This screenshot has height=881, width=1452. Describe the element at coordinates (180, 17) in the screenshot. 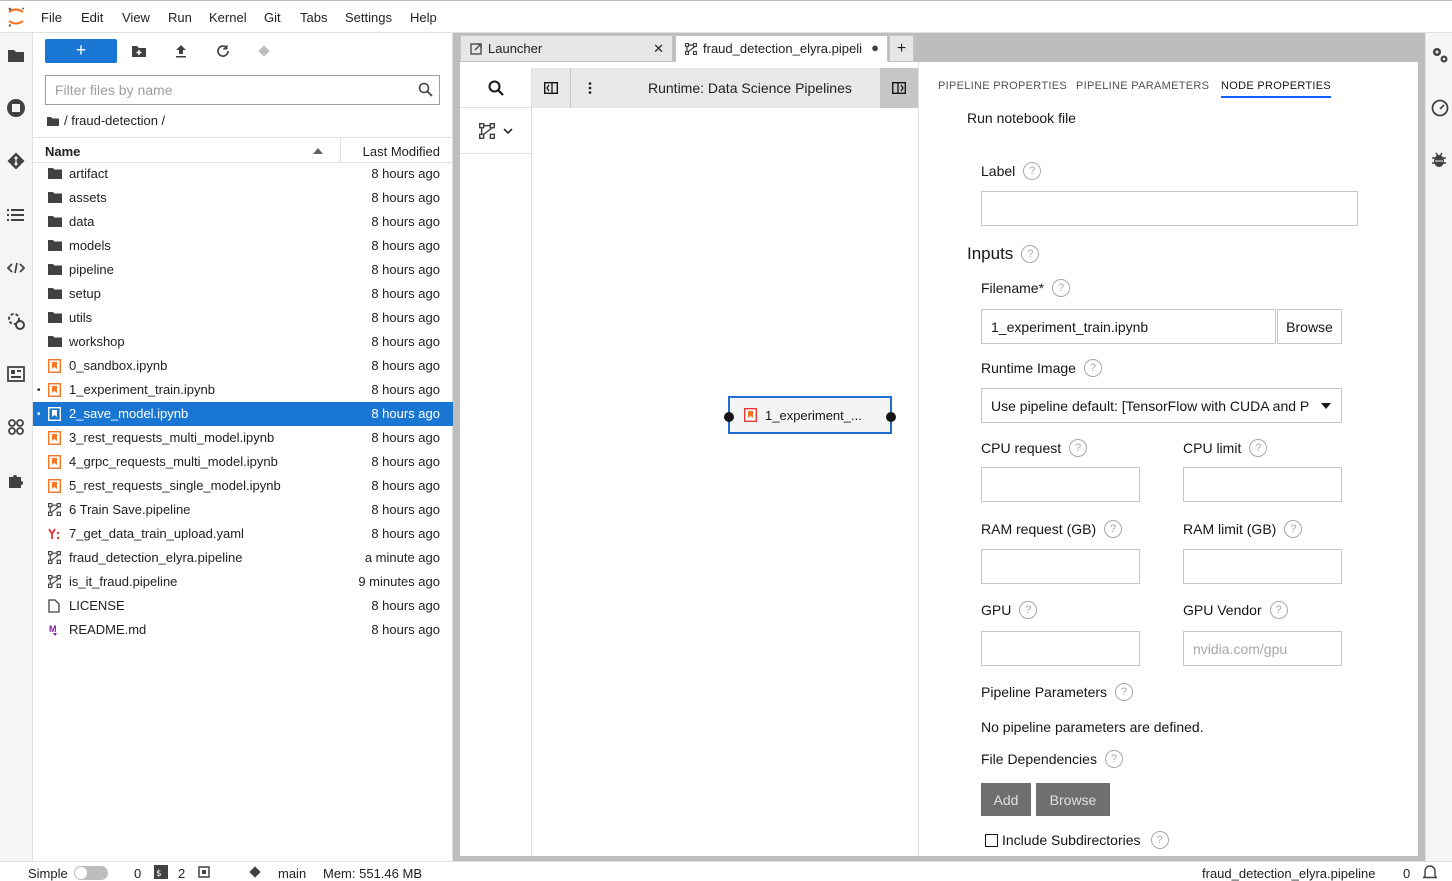

I see `menu-run: Run` at that location.